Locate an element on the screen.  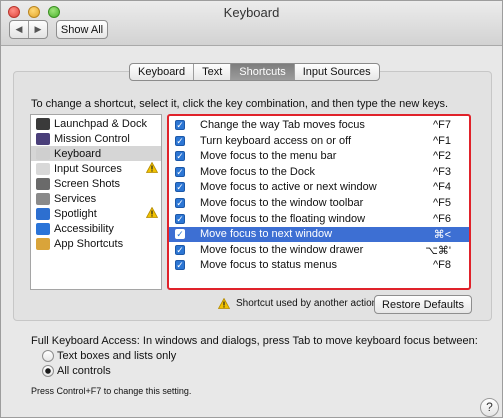
services-gear-icon is located at coordinates (43, 198).